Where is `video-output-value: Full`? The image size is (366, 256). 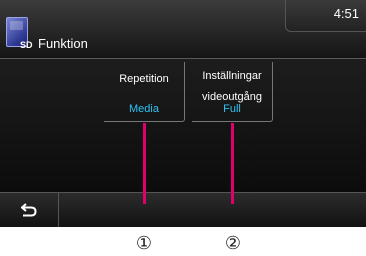 video-output-value: Full is located at coordinates (232, 109).